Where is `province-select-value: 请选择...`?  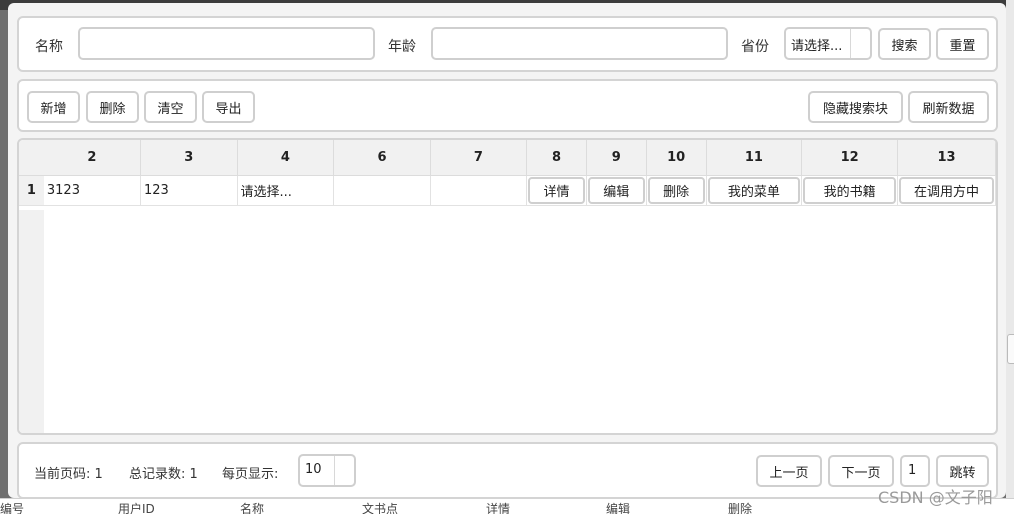
province-select-value: 请选择... is located at coordinates (817, 46).